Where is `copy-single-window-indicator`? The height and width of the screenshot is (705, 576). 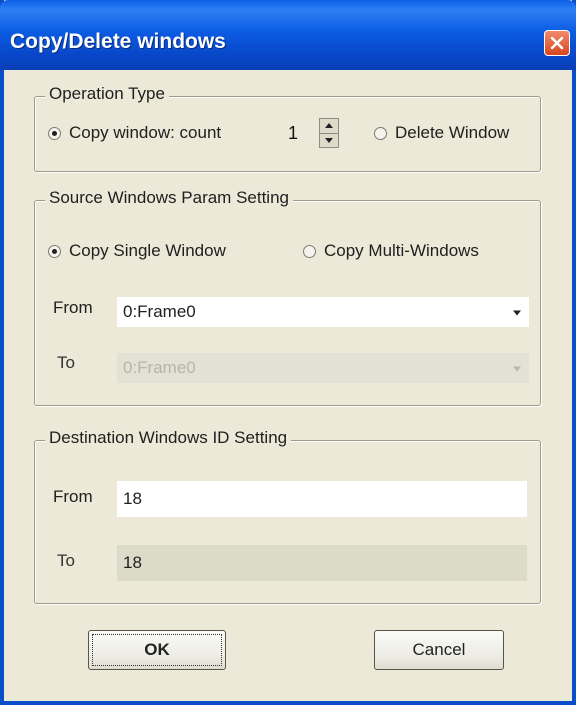 copy-single-window-indicator is located at coordinates (54, 251).